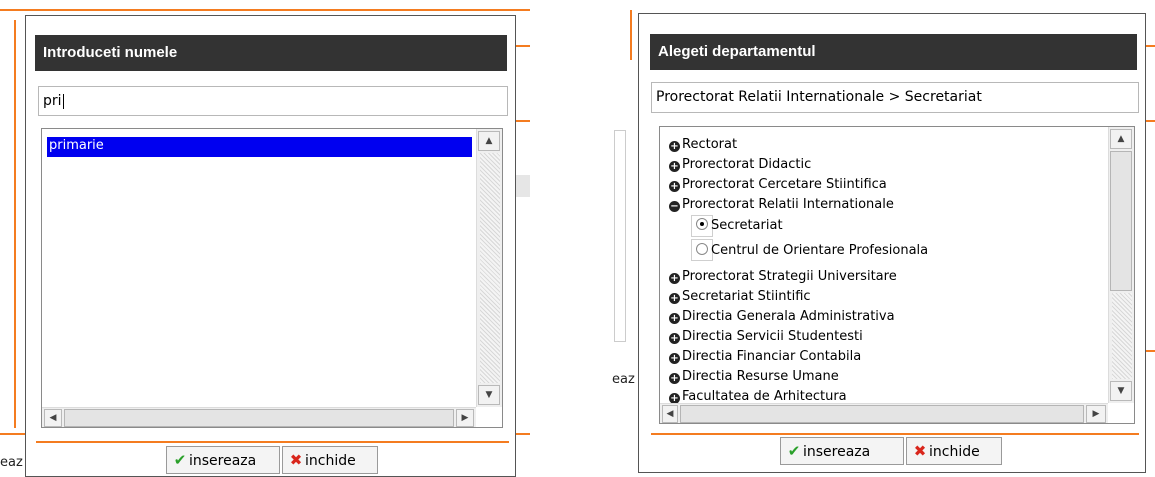 The height and width of the screenshot is (477, 1155). Describe the element at coordinates (784, 184) in the screenshot. I see `tree-item-label: Prorectorat Cercetare Stiintifica` at that location.